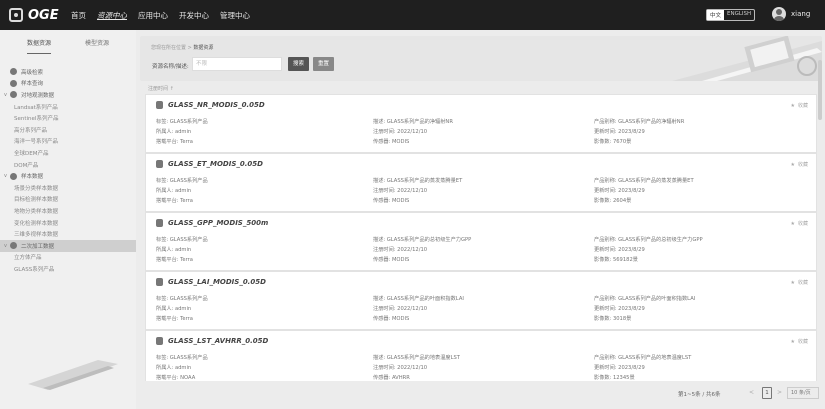 The image size is (825, 409). What do you see at coordinates (68, 258) in the screenshot?
I see `sidebar-item: 立方体产品` at bounding box center [68, 258].